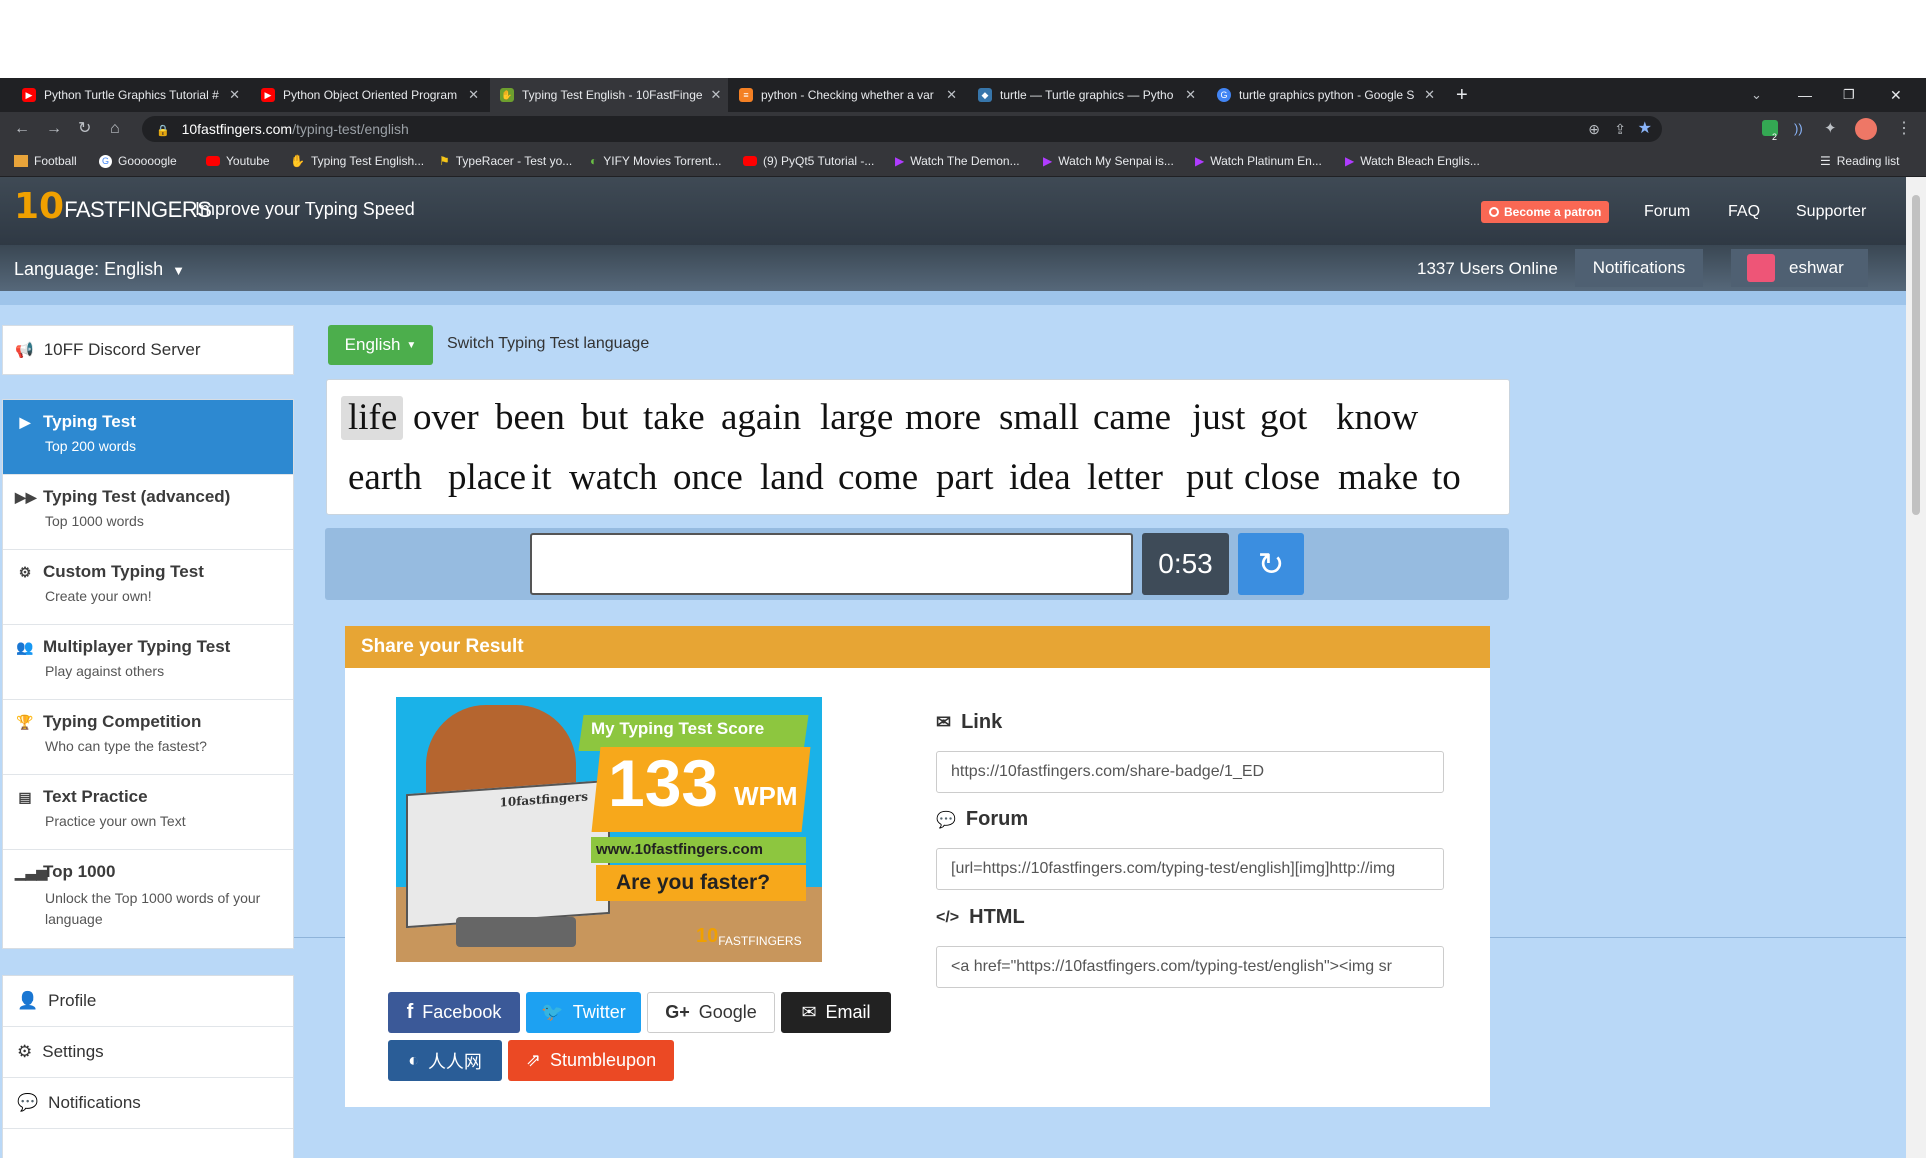 The width and height of the screenshot is (1926, 1158). I want to click on minimize-icon: —, so click(1805, 95).